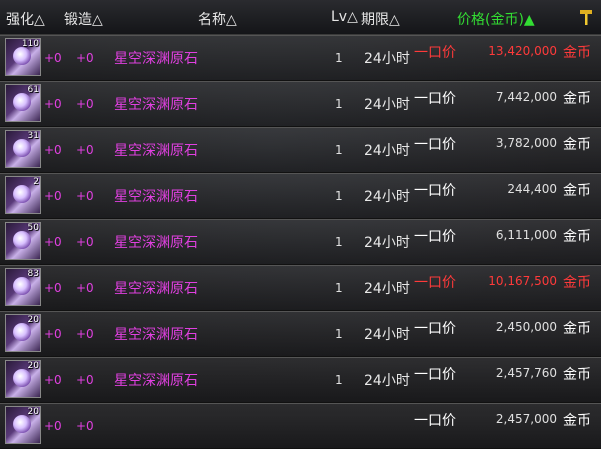 The height and width of the screenshot is (449, 601). I want to click on price-amount: 10,167,500, so click(522, 281).